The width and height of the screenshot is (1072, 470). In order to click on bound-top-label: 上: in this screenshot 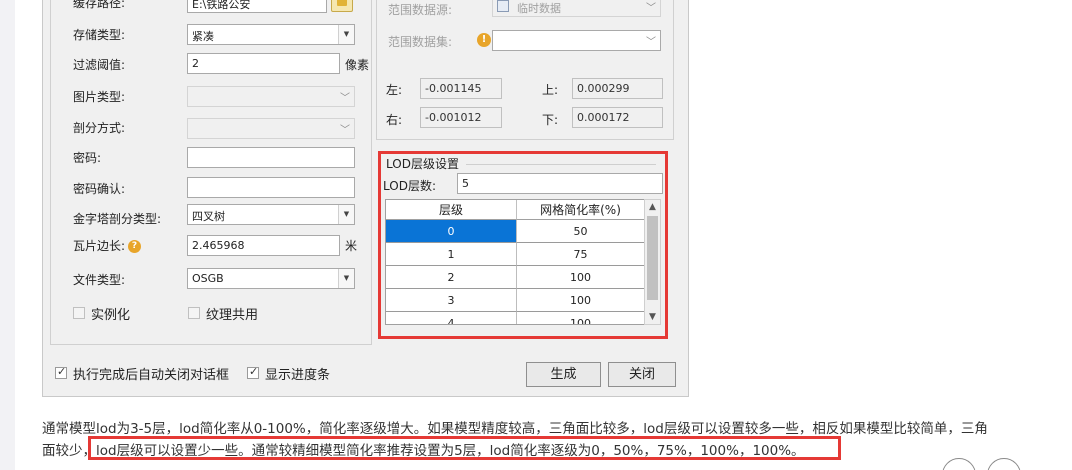, I will do `click(550, 90)`.